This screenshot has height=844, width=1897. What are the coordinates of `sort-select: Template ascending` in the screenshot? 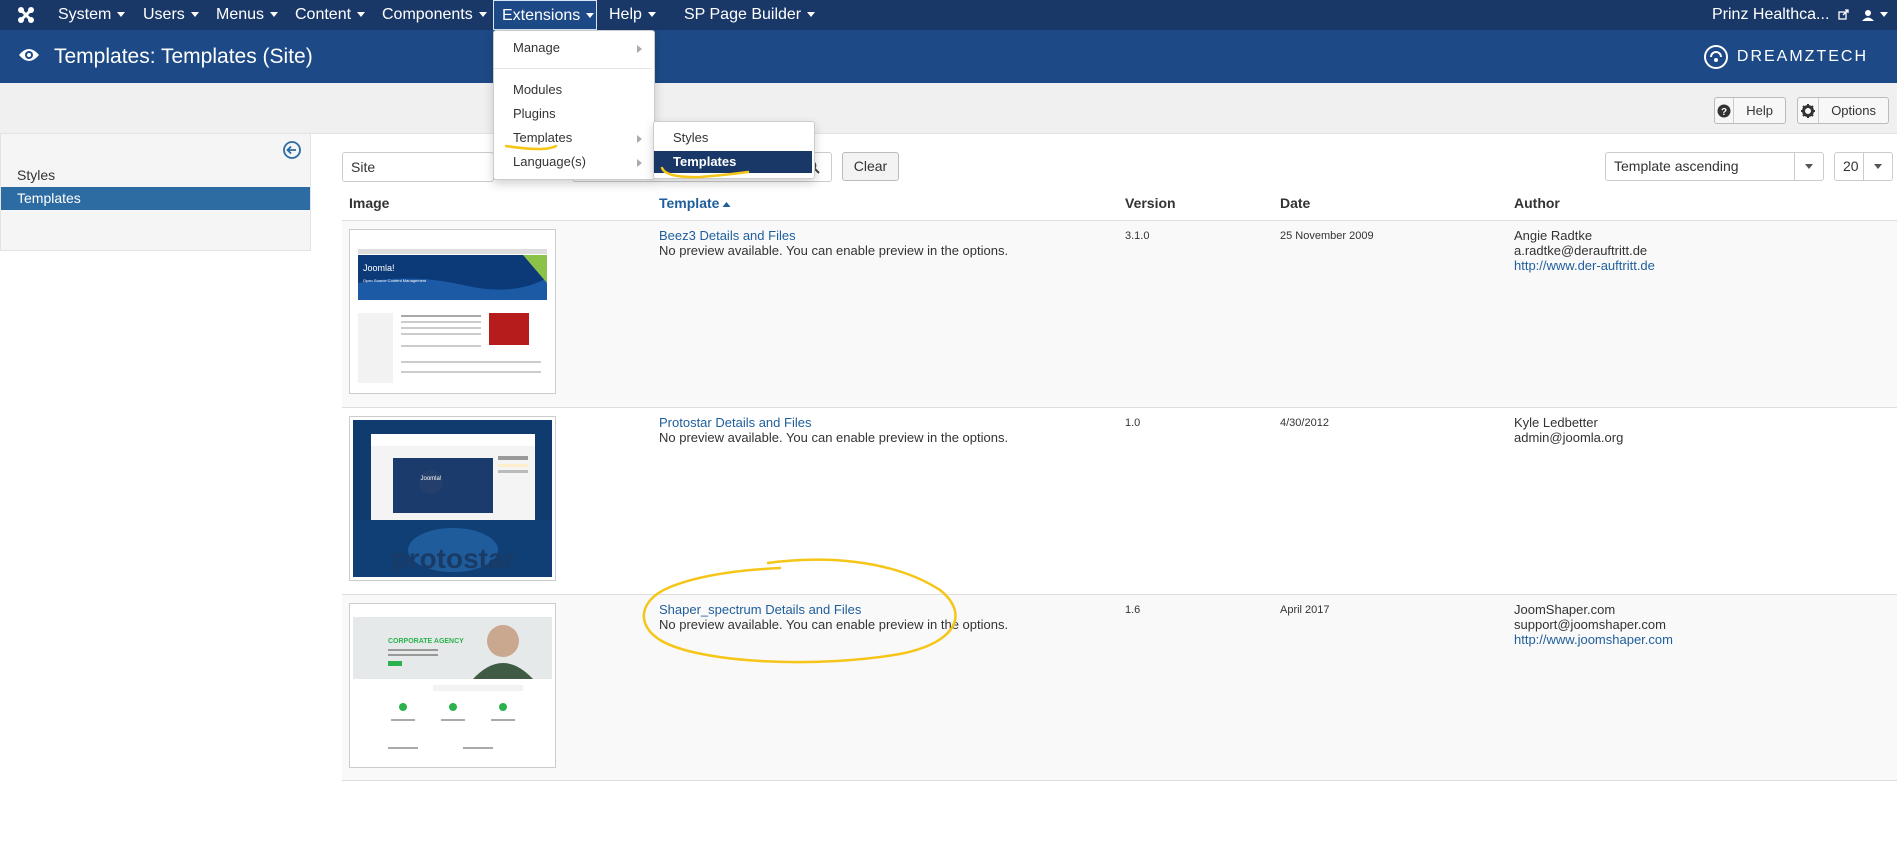 It's located at (1714, 166).